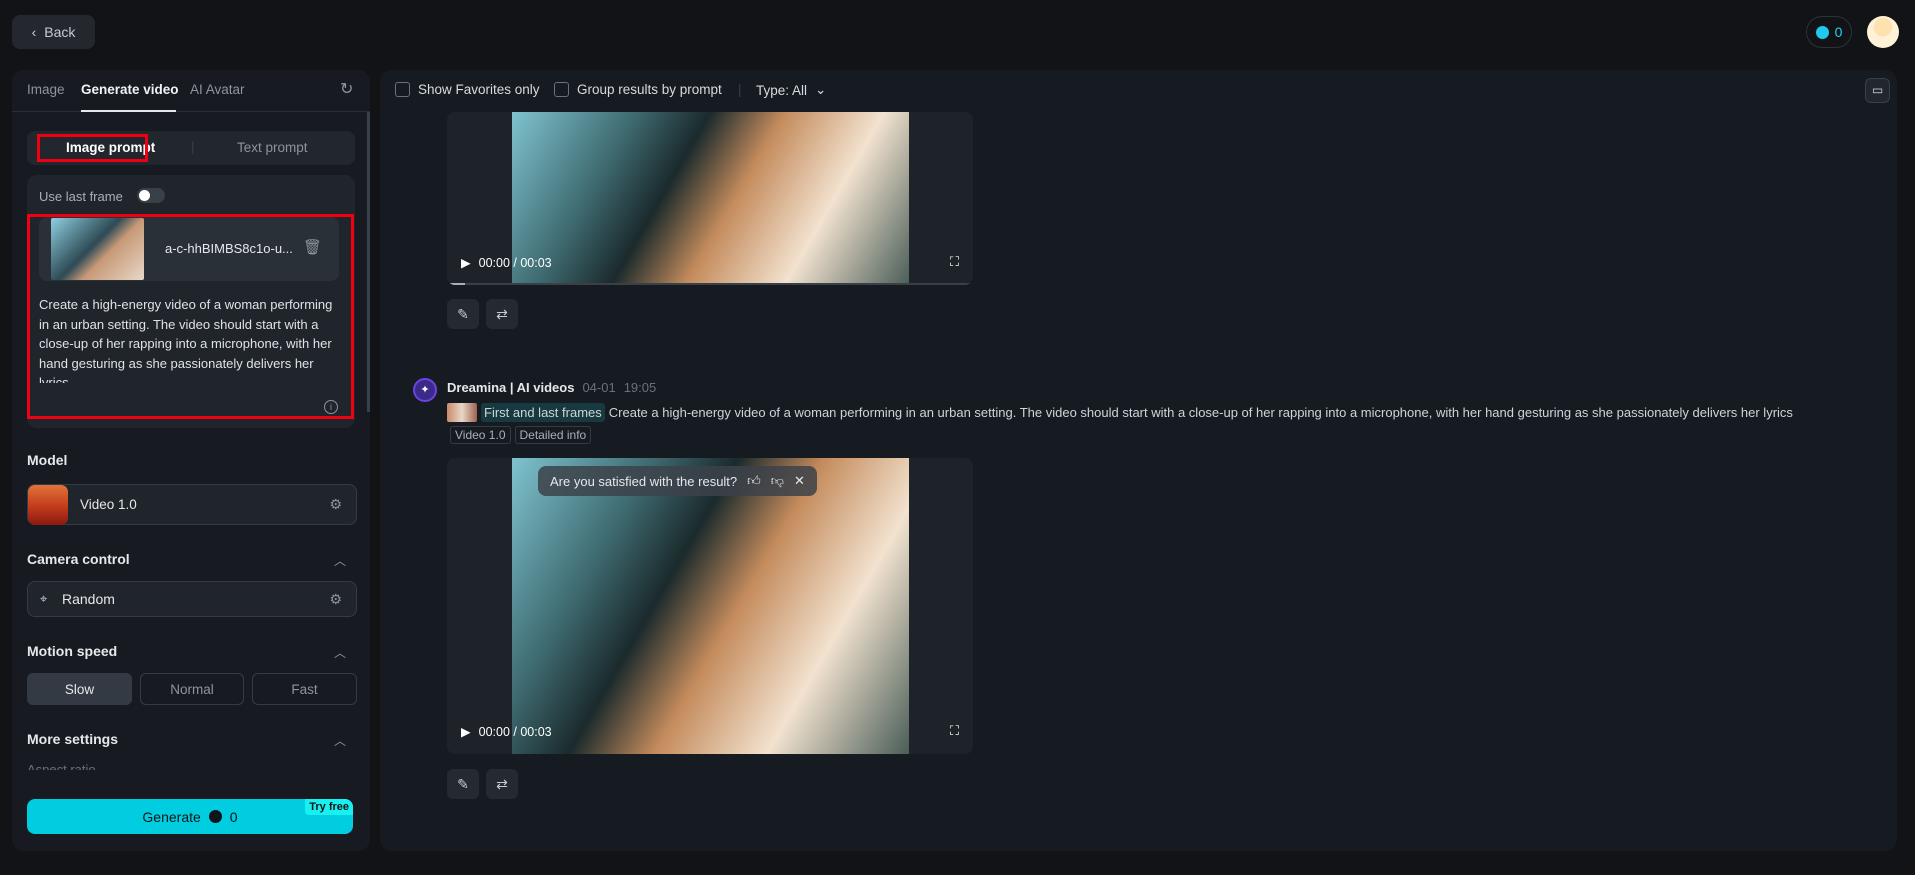 This screenshot has width=1915, height=875. What do you see at coordinates (130, 89) in the screenshot?
I see `tab-generate-video: Generate video` at bounding box center [130, 89].